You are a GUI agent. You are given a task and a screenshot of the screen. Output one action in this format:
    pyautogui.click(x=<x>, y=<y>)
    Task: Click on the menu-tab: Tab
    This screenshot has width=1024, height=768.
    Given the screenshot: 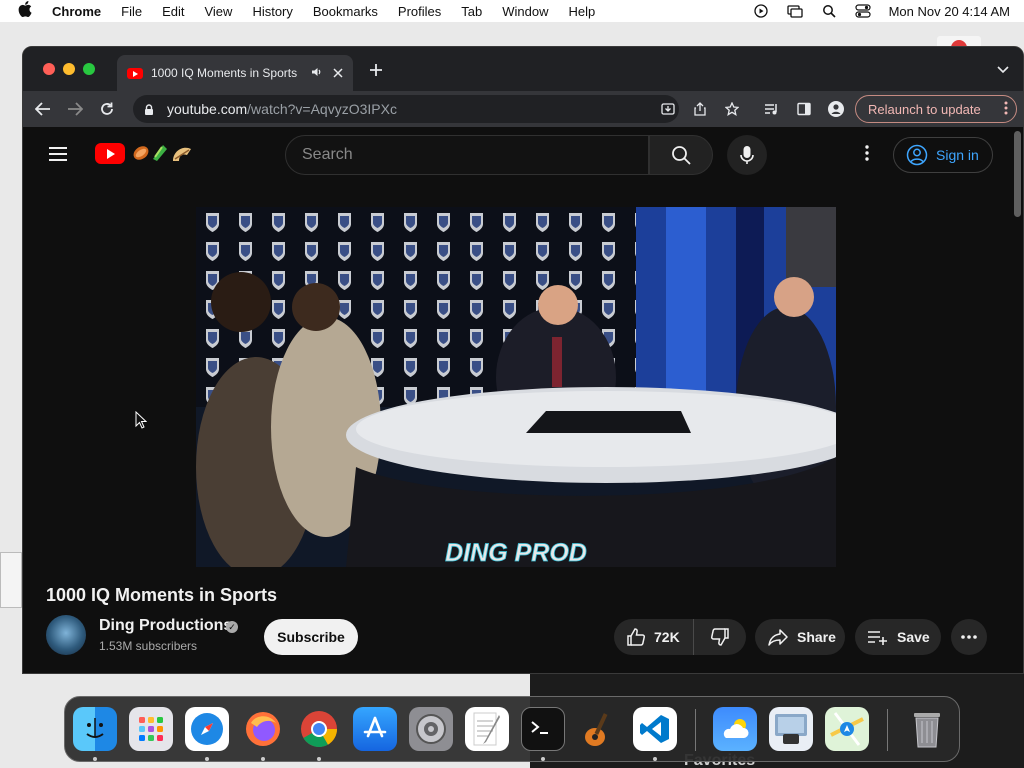 What is the action you would take?
    pyautogui.click(x=471, y=11)
    